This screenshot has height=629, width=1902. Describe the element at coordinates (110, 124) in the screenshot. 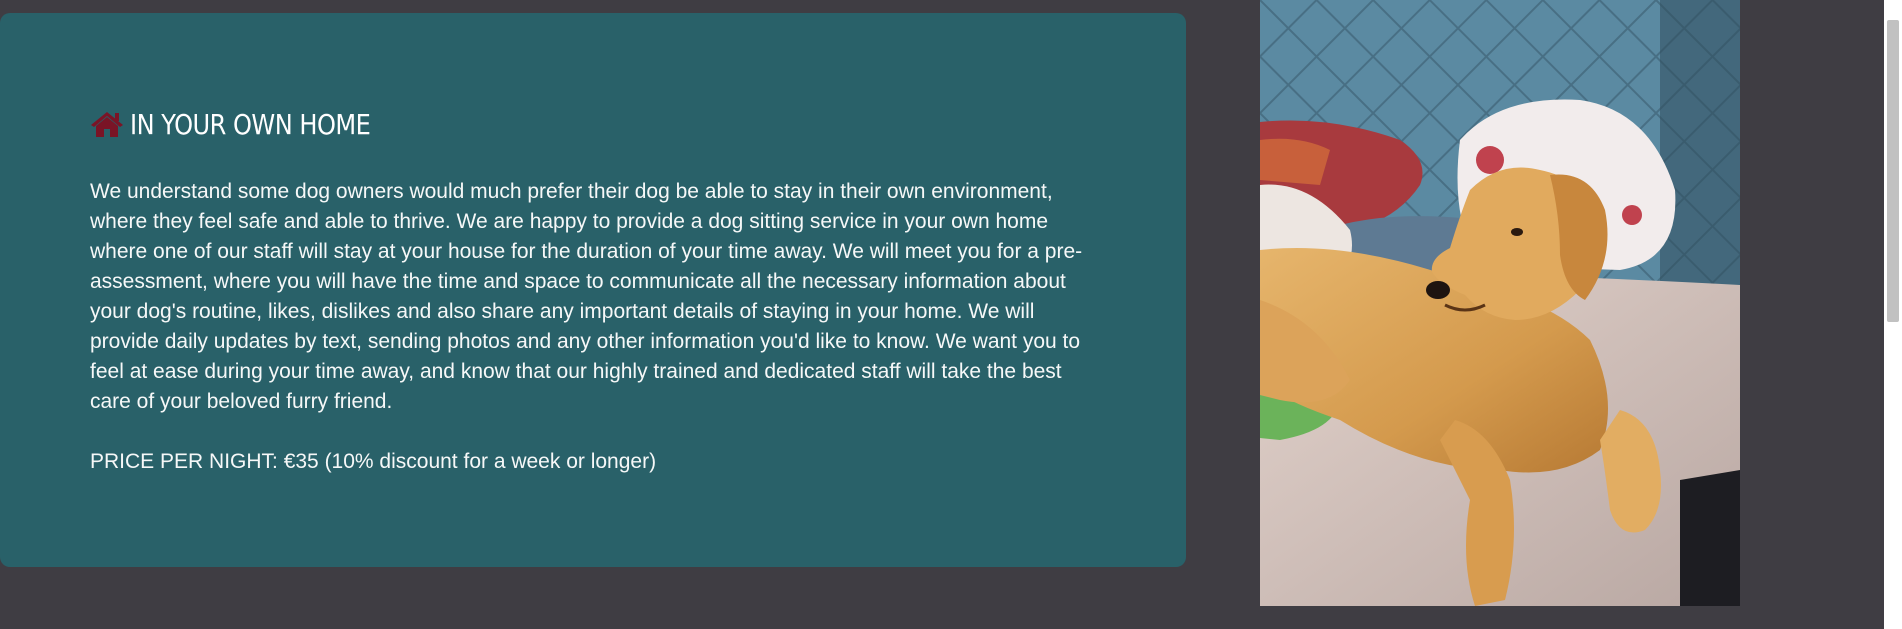

I see `house-icon` at that location.